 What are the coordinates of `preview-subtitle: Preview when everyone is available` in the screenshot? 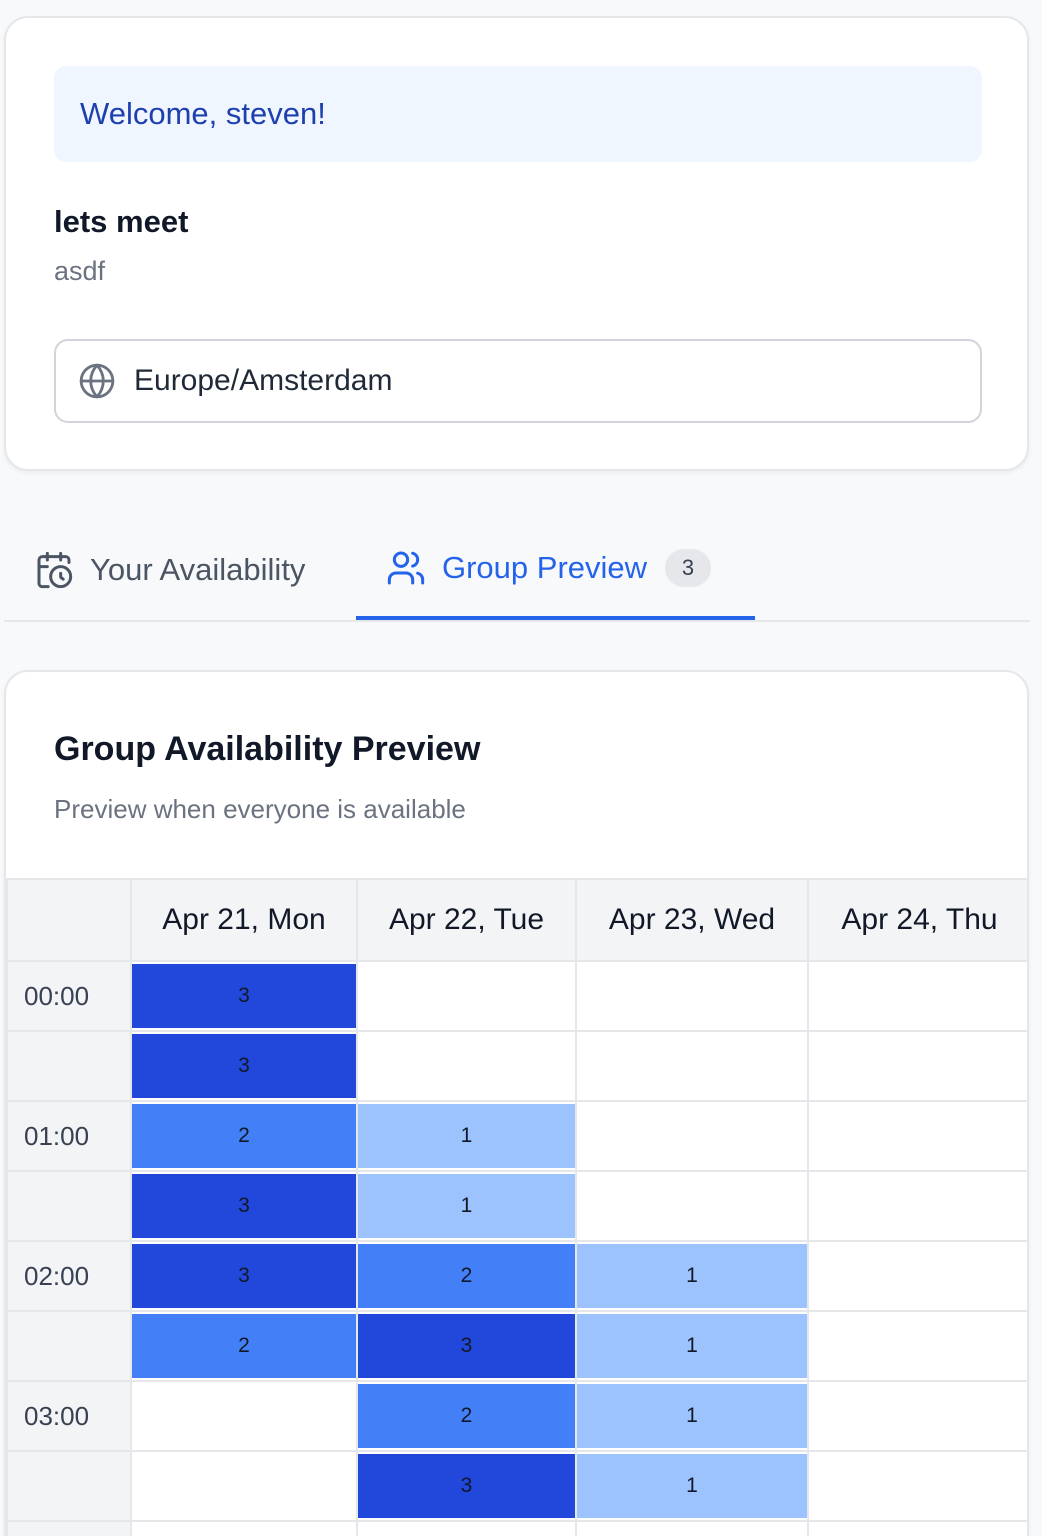 It's located at (260, 809).